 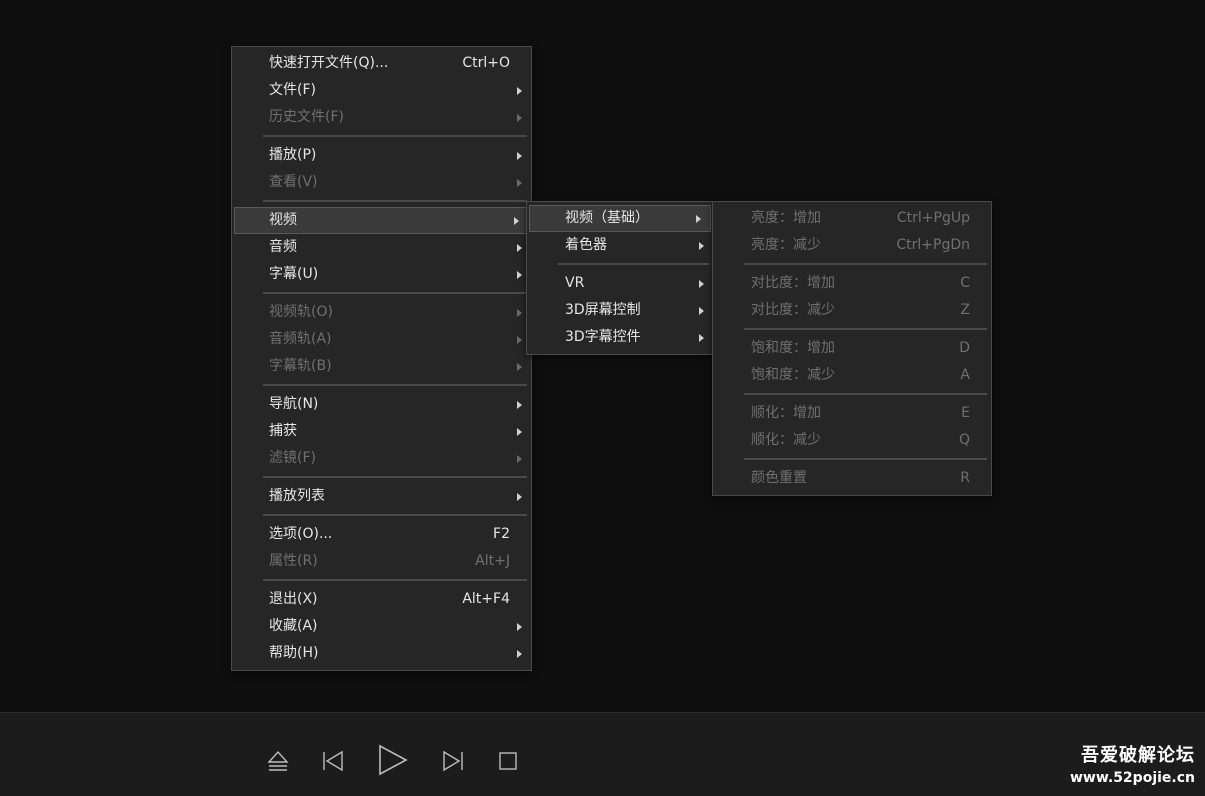 What do you see at coordinates (852, 375) in the screenshot?
I see `menu-item-saturation-down: 饱和度：减少 A` at bounding box center [852, 375].